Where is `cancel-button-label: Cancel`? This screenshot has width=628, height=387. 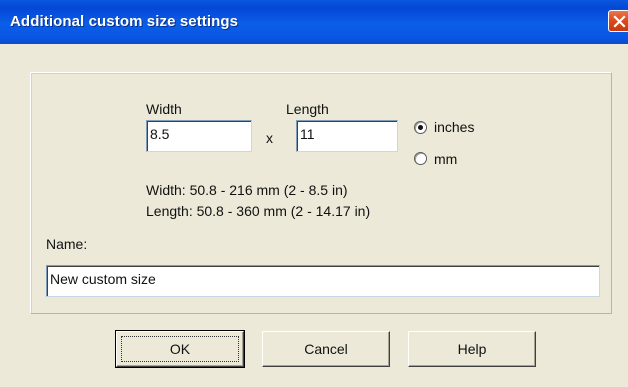 cancel-button-label: Cancel is located at coordinates (326, 349).